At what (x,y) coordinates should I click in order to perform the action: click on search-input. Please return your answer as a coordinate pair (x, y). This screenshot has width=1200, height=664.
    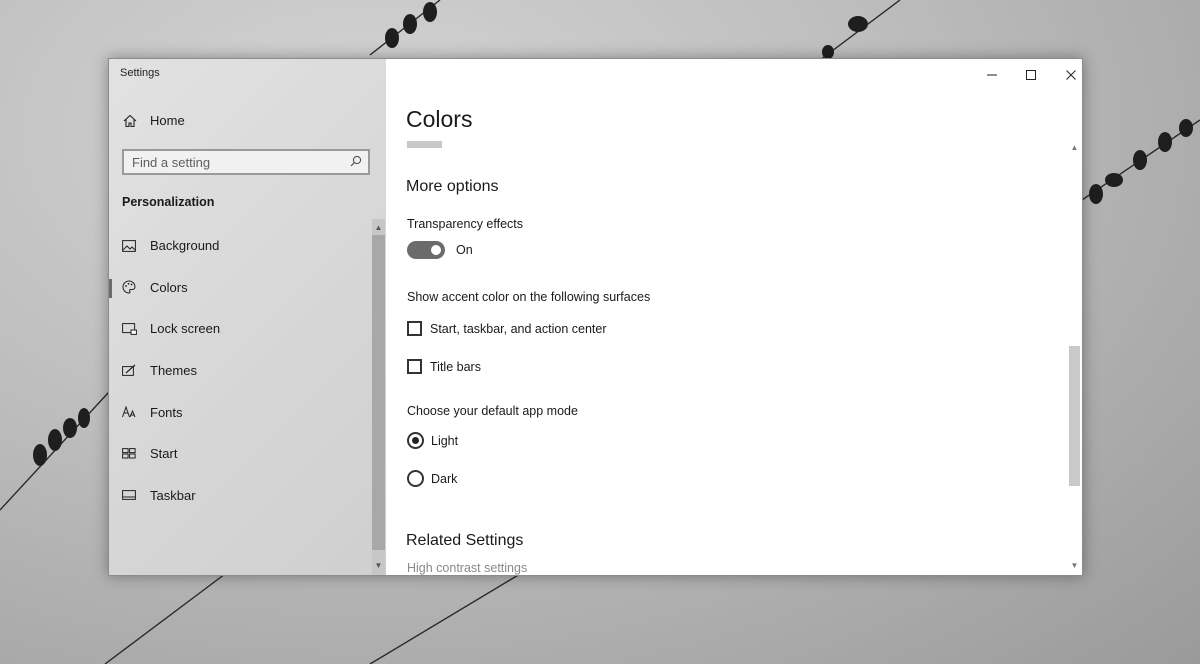
    Looking at the image, I should click on (237, 162).